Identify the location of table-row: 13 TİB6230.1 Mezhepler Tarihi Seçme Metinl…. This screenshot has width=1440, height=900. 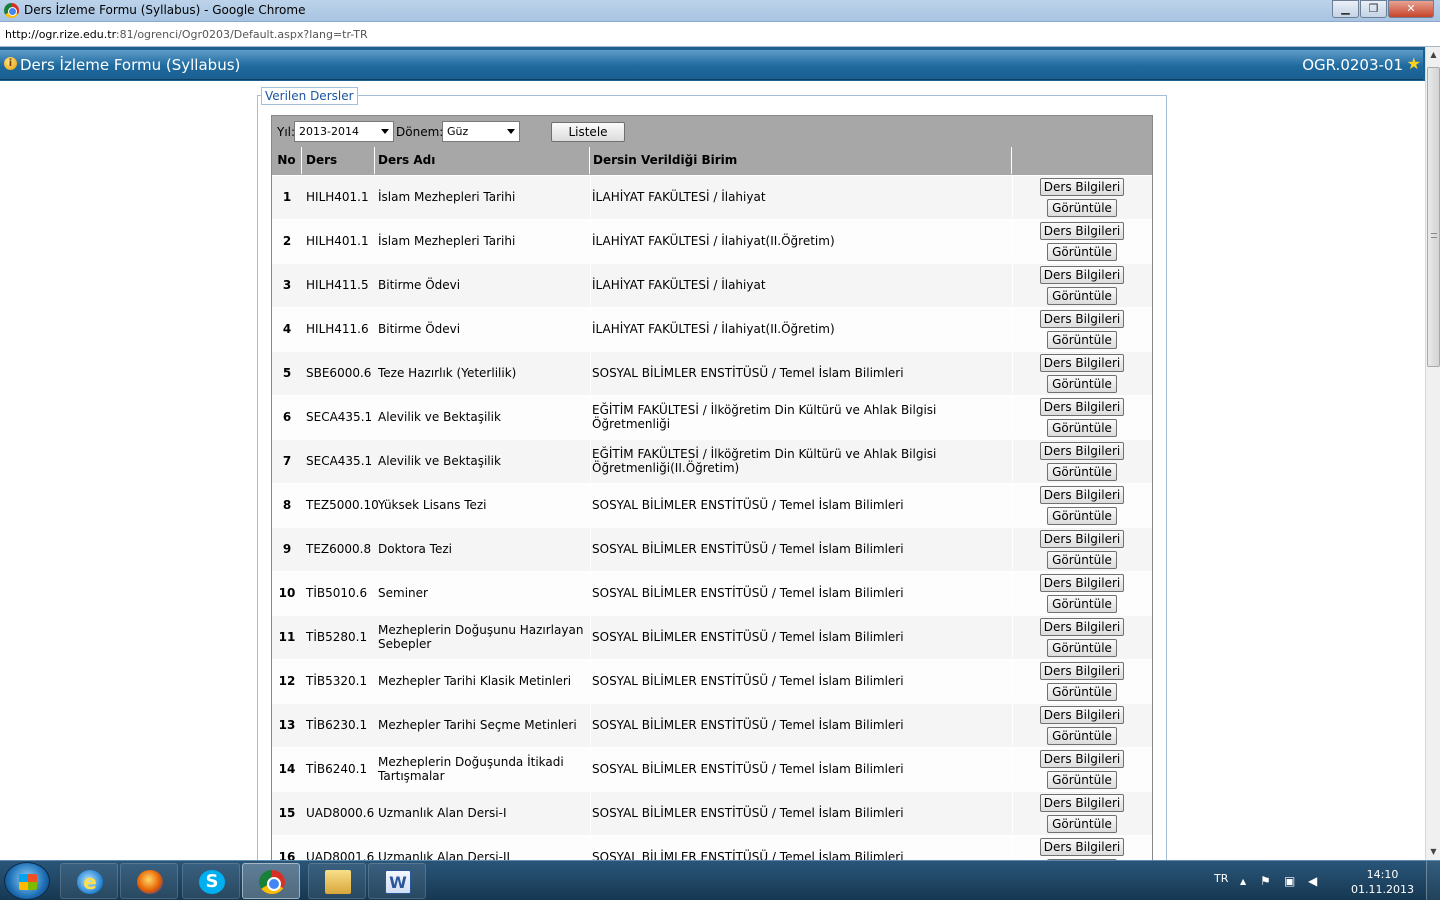
(712, 725).